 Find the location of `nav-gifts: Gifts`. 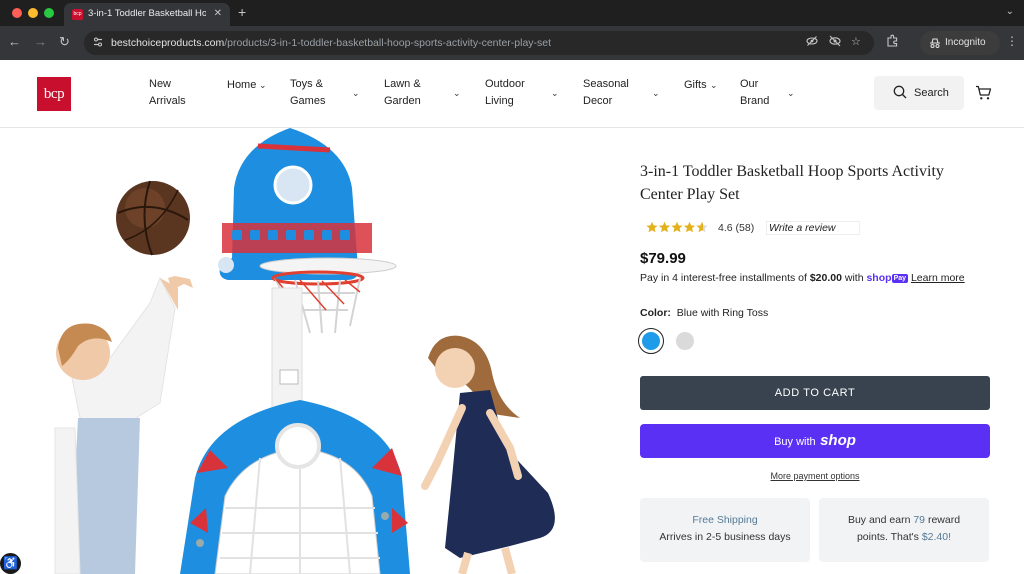

nav-gifts: Gifts is located at coordinates (695, 85).